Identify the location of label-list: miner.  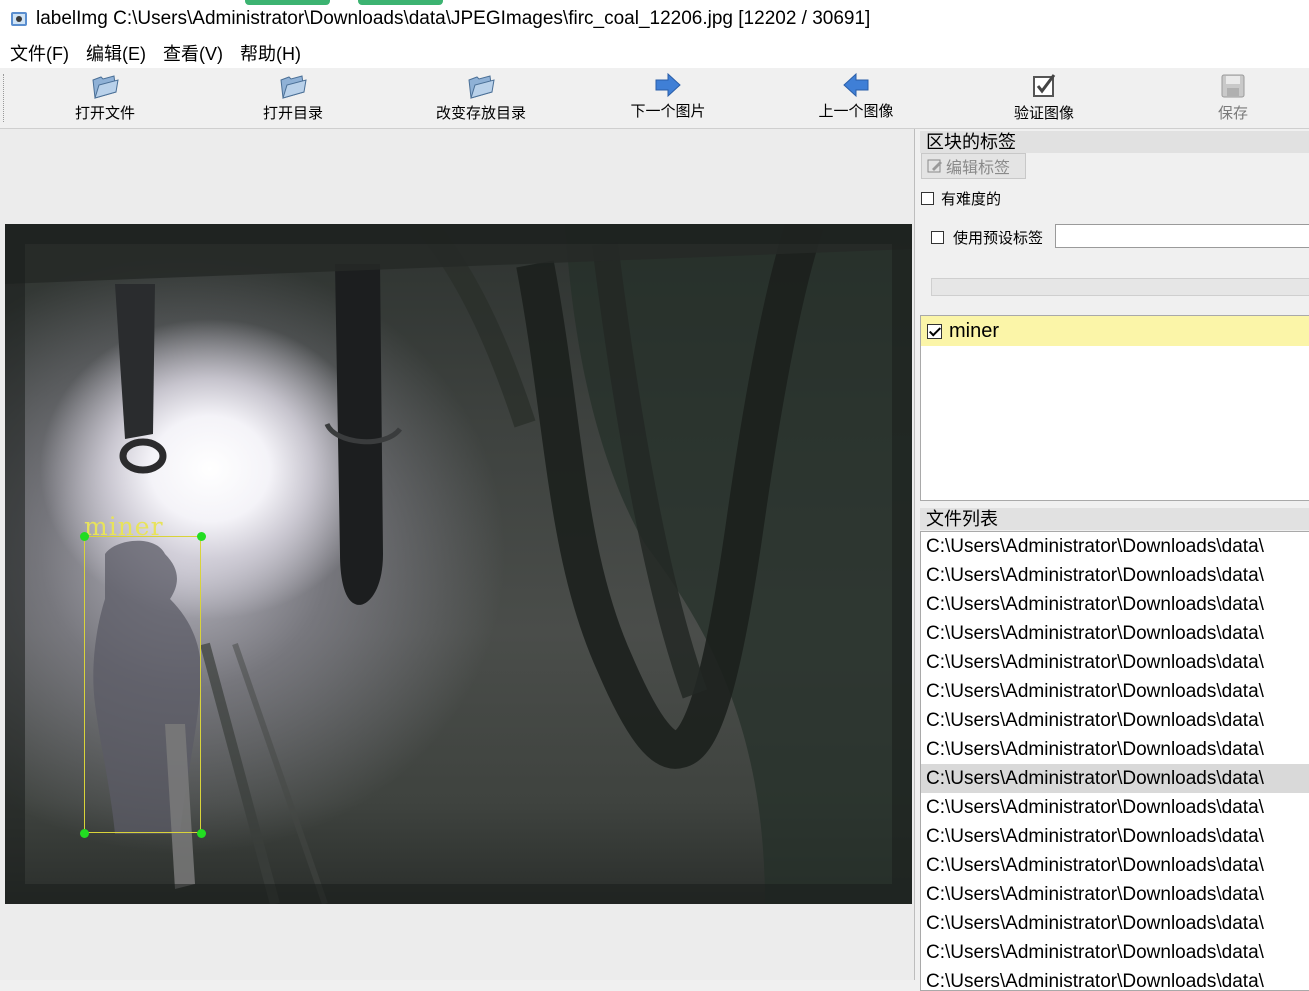
(1114, 408).